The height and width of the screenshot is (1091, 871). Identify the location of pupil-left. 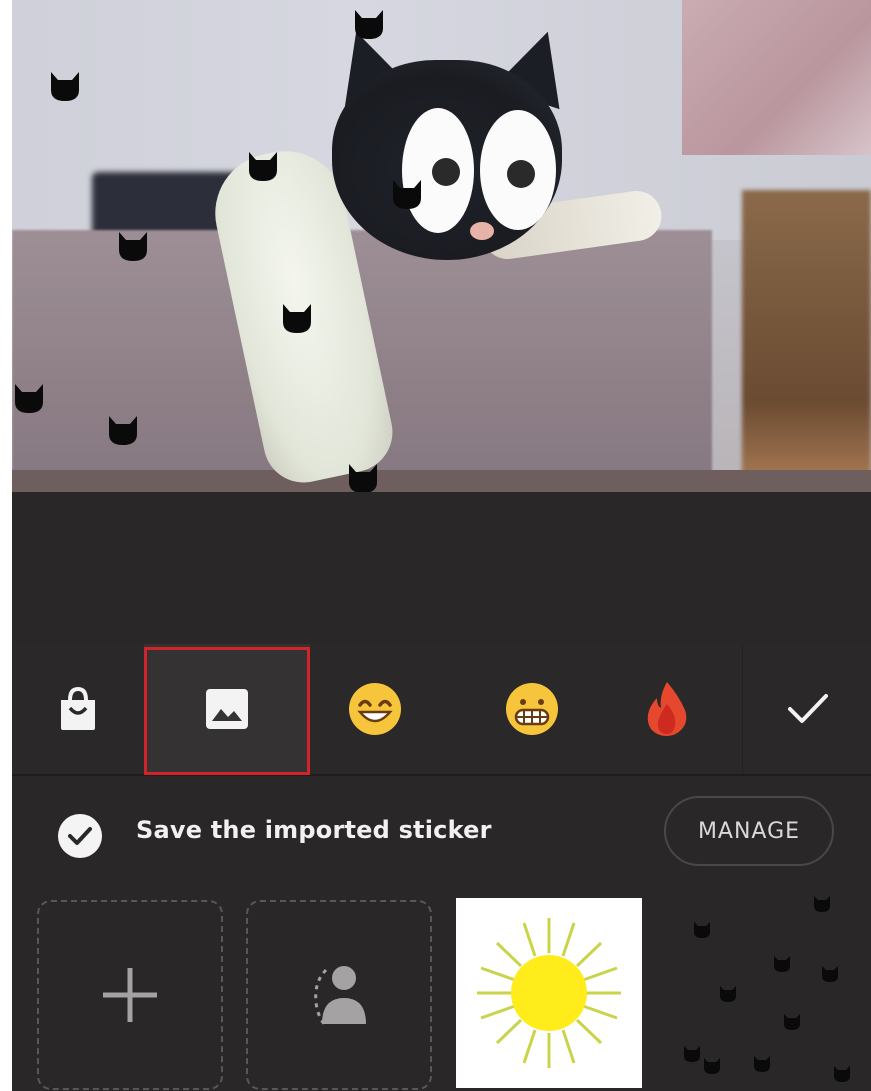
(446, 172).